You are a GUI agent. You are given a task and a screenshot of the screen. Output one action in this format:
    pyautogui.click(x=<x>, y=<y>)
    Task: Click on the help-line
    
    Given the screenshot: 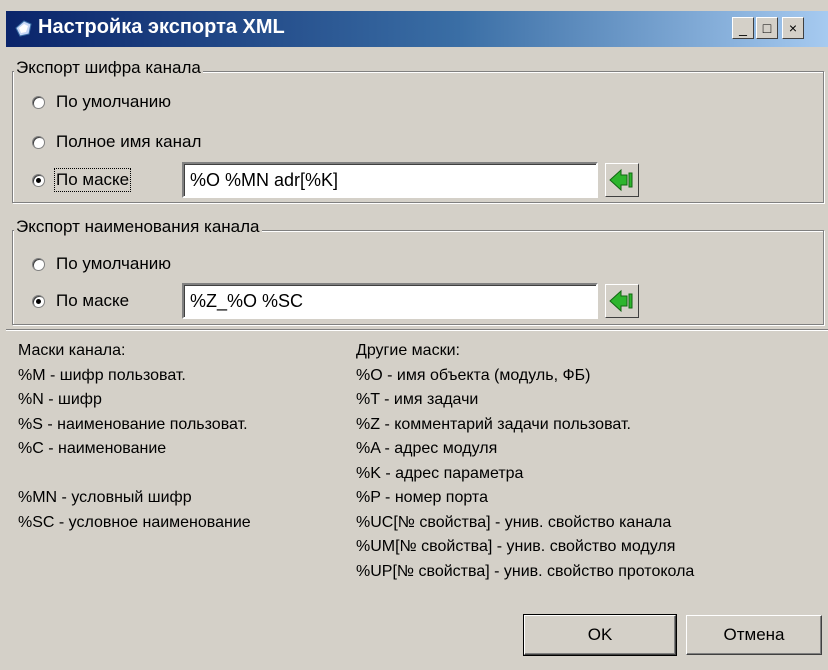 What is the action you would take?
    pyautogui.click(x=134, y=474)
    